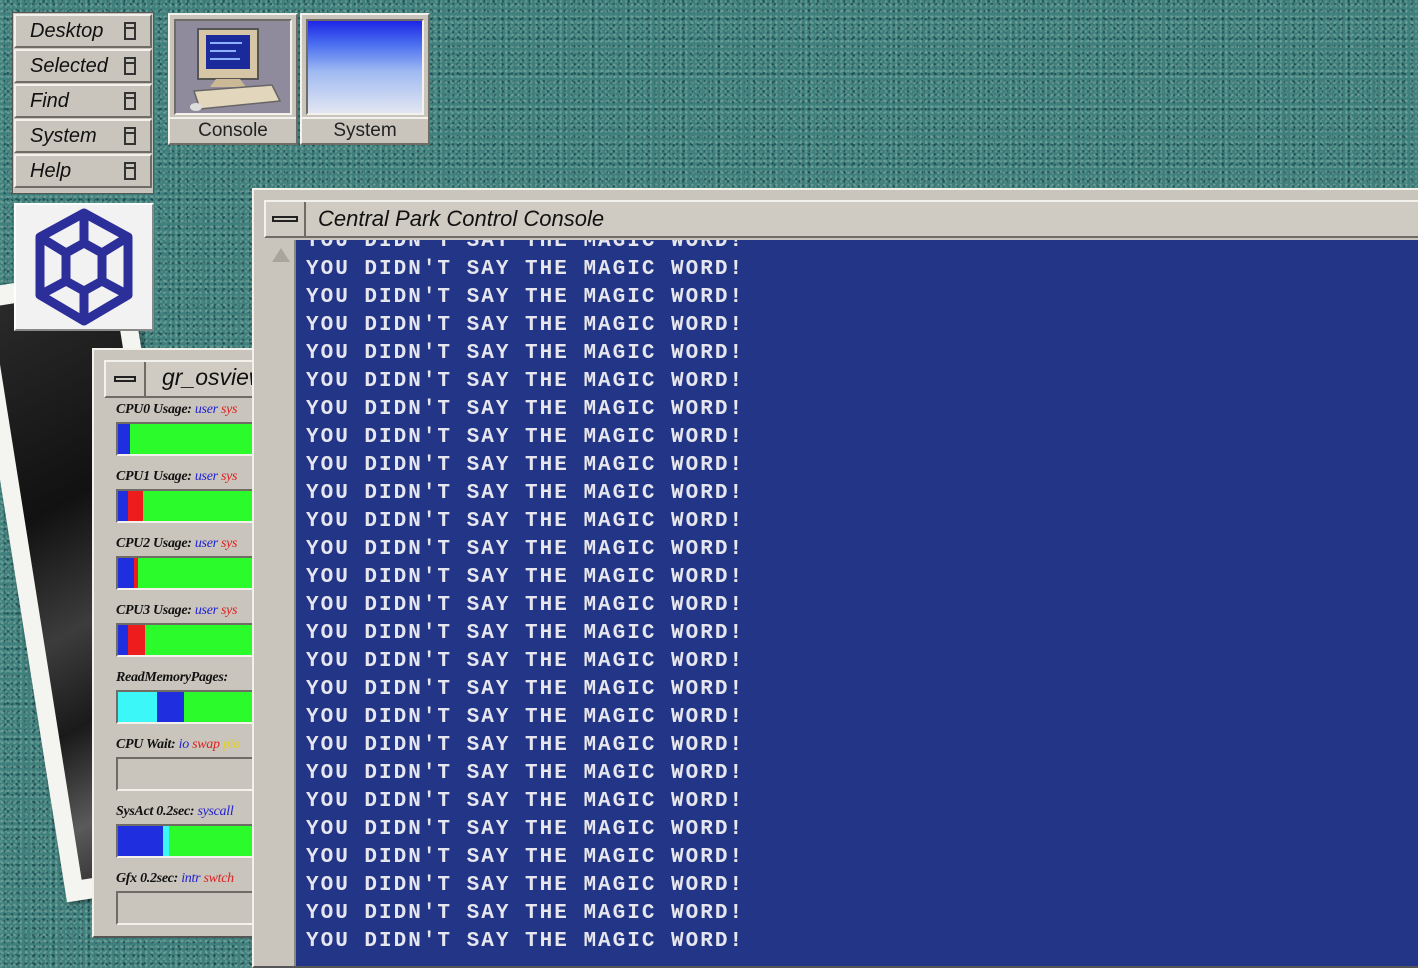 This screenshot has height=968, width=1418. Describe the element at coordinates (233, 67) in the screenshot. I see `computer-monitor-icon` at that location.